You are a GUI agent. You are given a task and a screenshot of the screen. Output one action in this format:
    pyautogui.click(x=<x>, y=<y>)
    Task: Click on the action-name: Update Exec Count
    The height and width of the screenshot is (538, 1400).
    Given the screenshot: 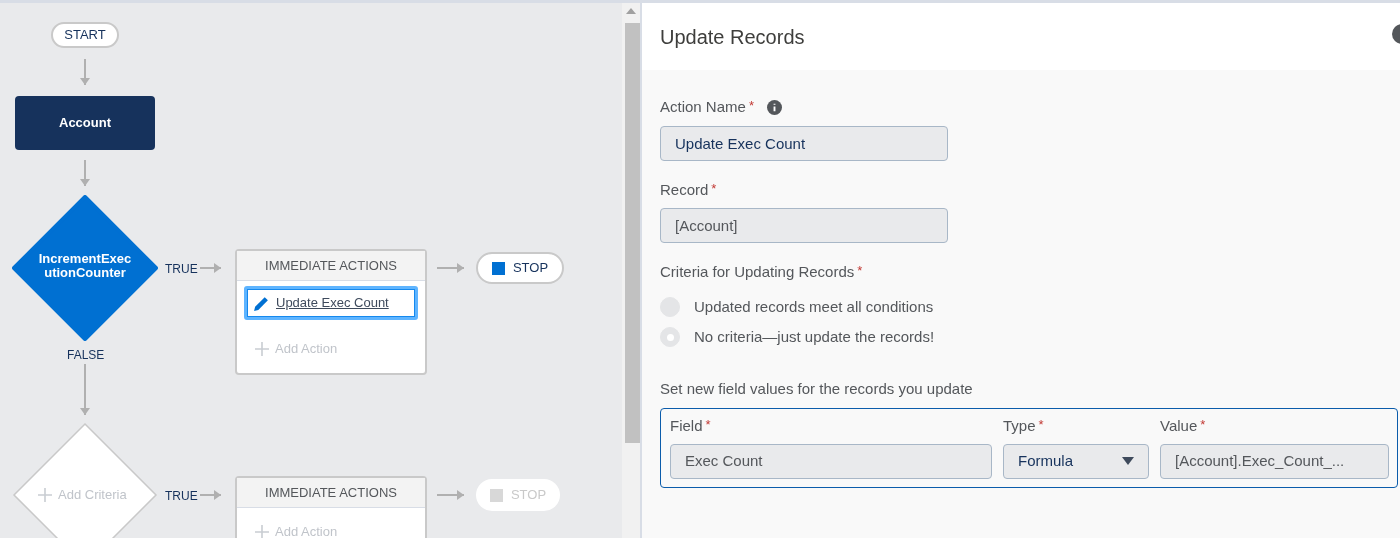 What is the action you would take?
    pyautogui.click(x=332, y=303)
    